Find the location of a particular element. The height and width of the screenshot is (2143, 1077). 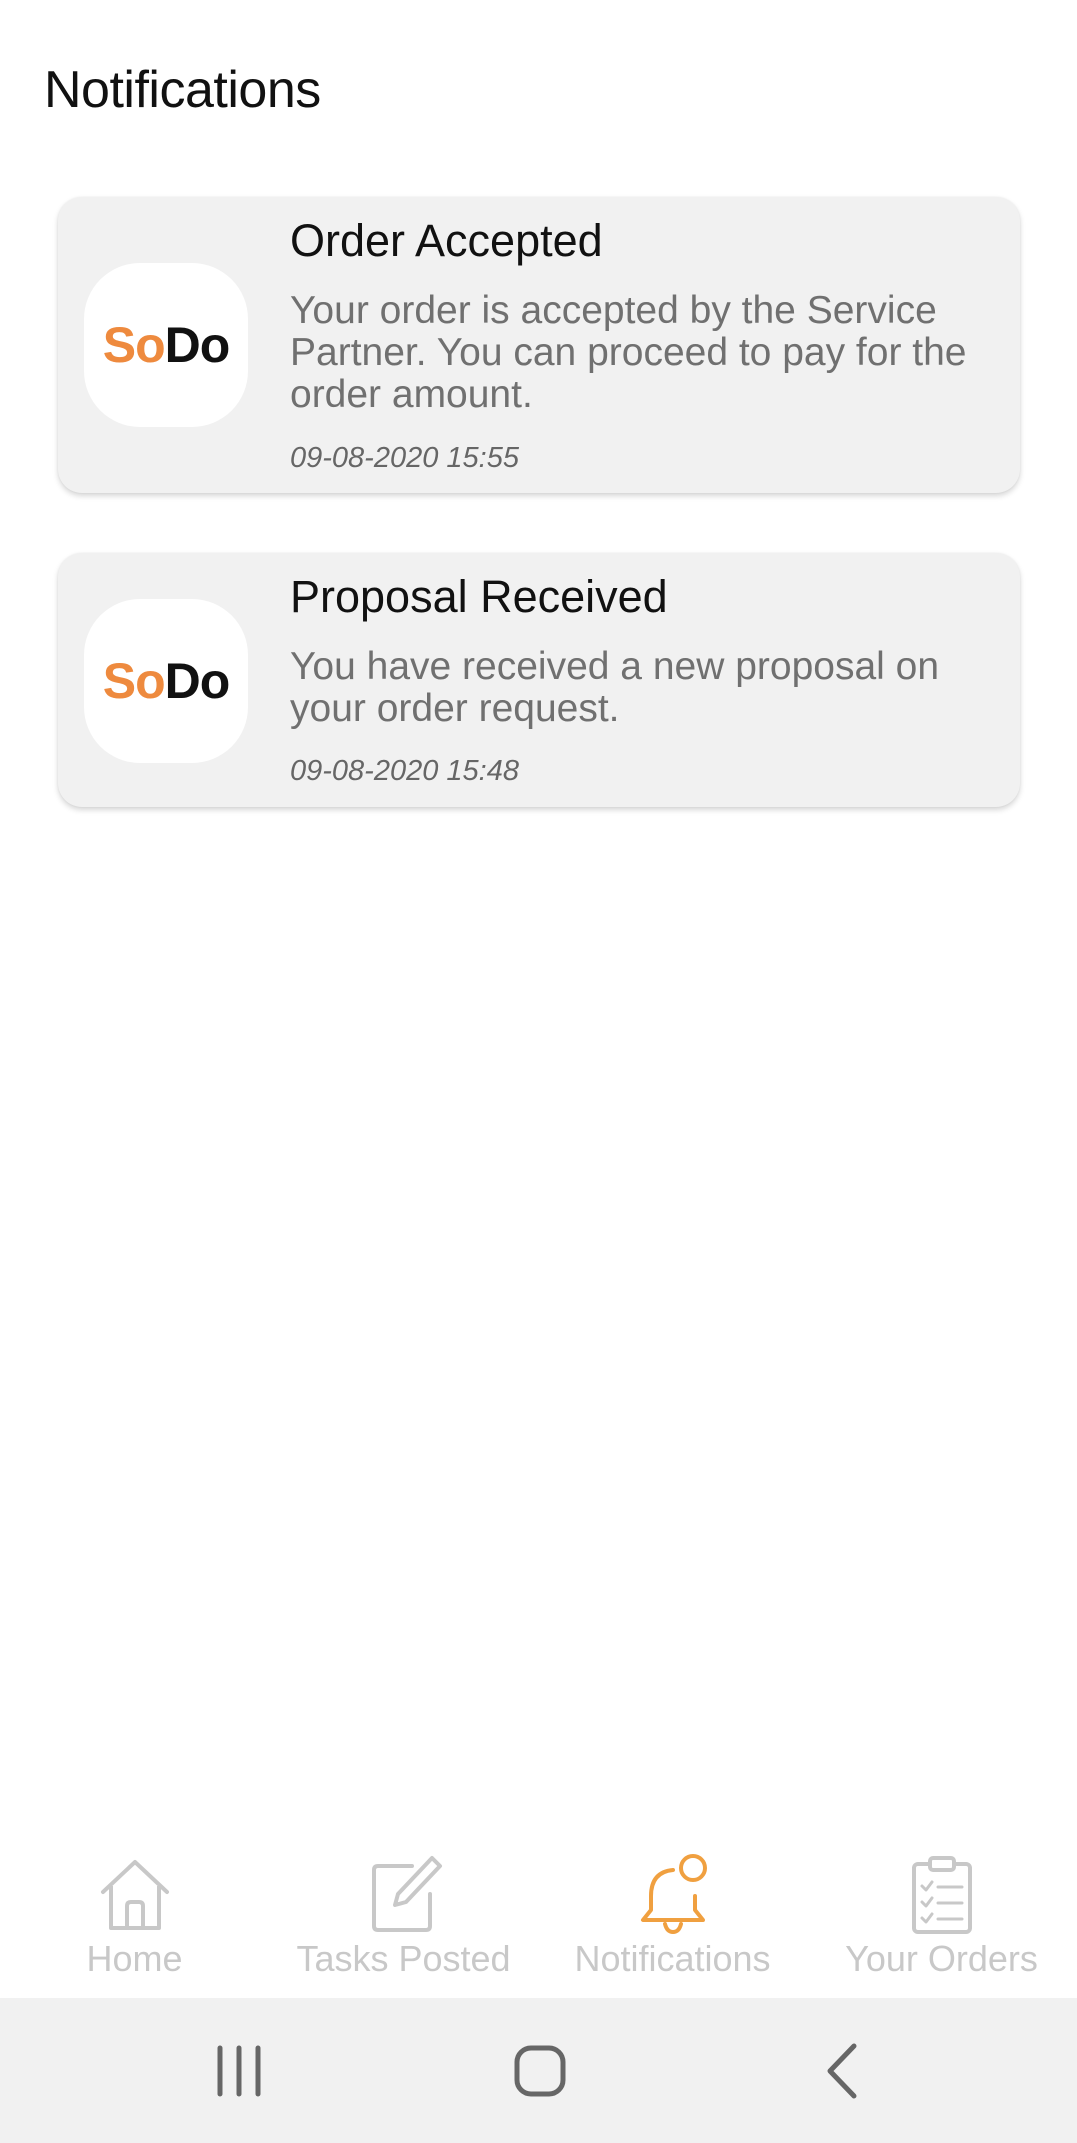

notification-title: Proposal Received is located at coordinates (479, 596).